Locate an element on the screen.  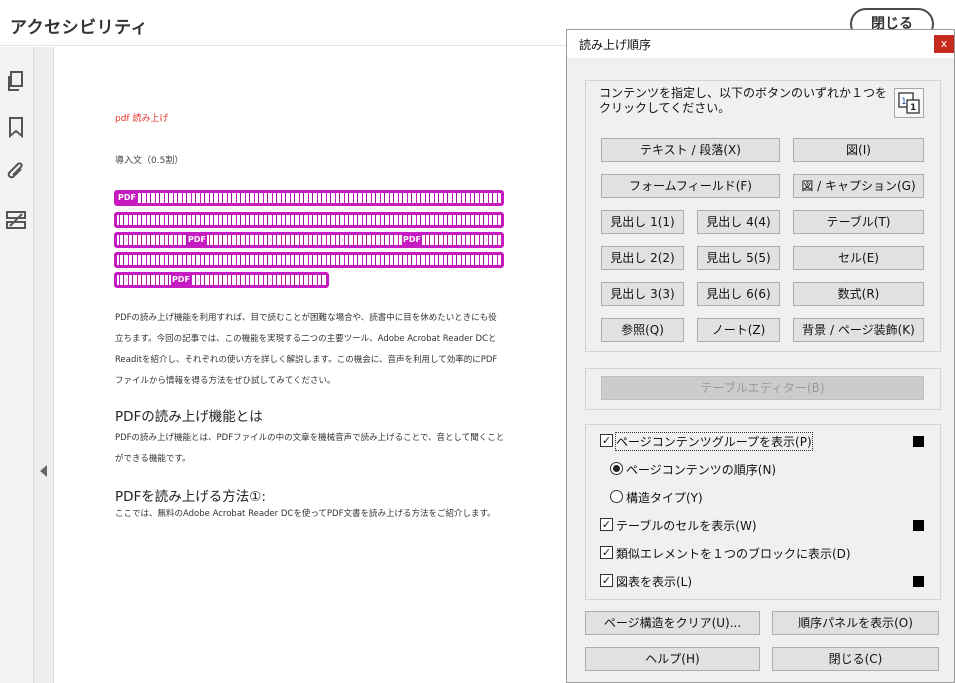
doc-small-title: pdf 読み上げ is located at coordinates (142, 119).